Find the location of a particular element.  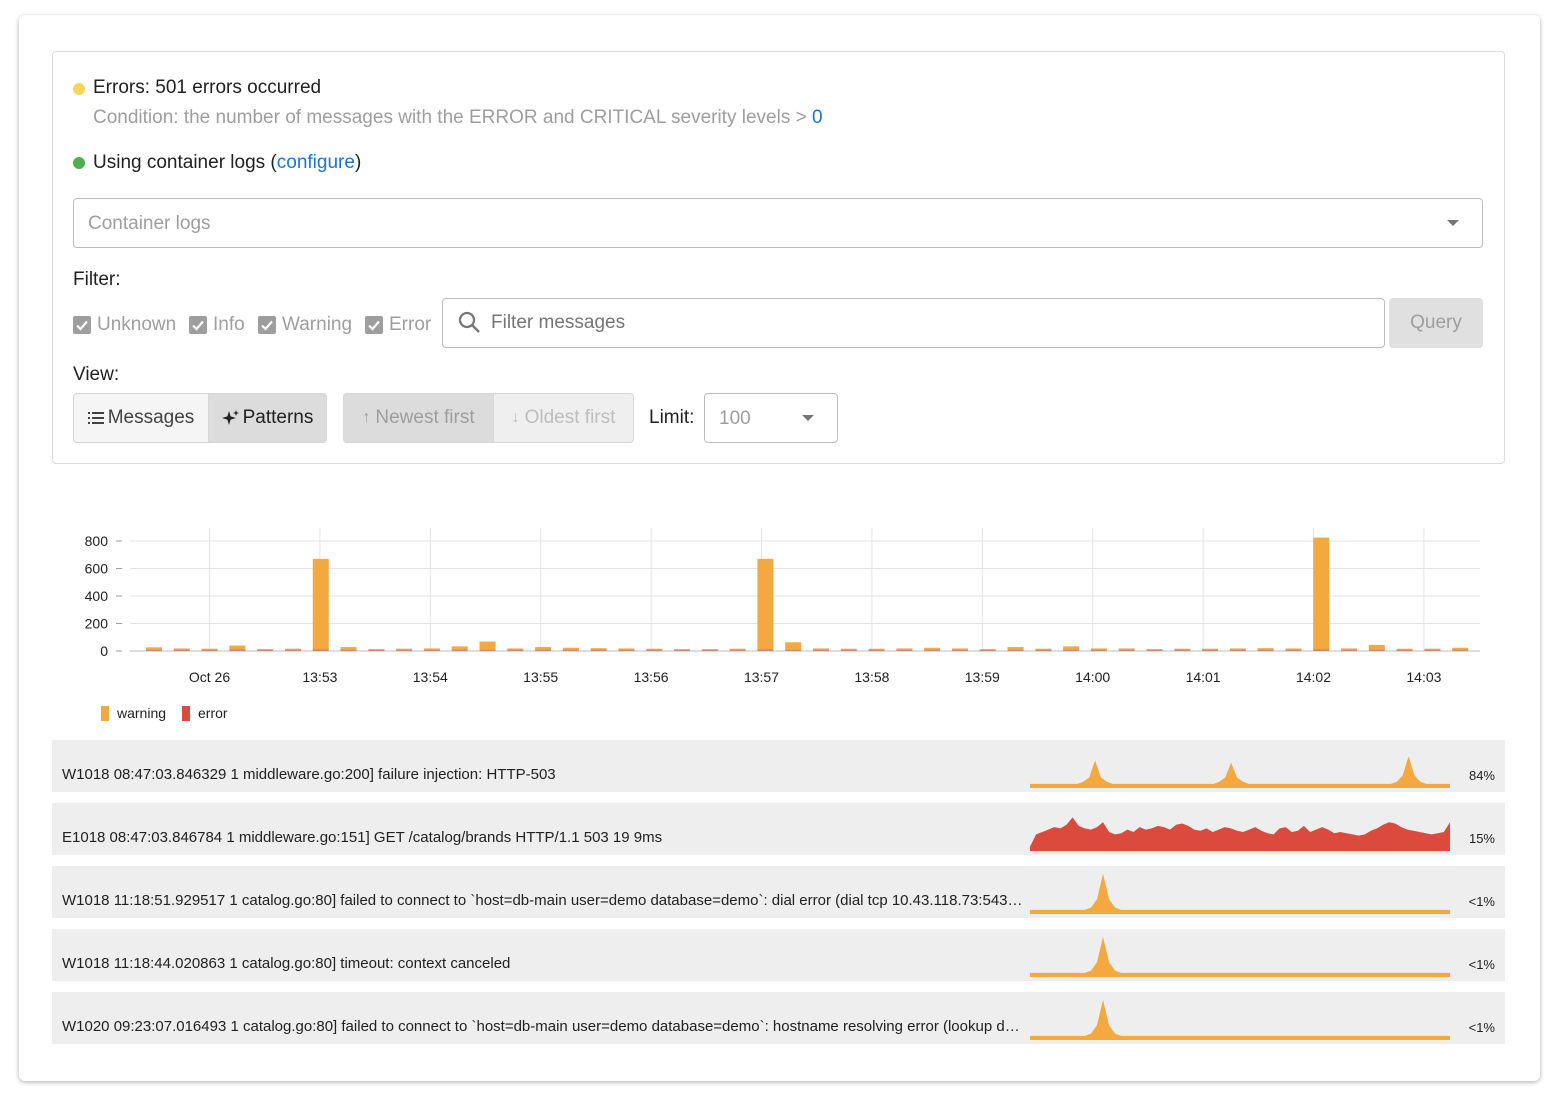

newest-first-button: ↑ Newest first is located at coordinates (418, 418).